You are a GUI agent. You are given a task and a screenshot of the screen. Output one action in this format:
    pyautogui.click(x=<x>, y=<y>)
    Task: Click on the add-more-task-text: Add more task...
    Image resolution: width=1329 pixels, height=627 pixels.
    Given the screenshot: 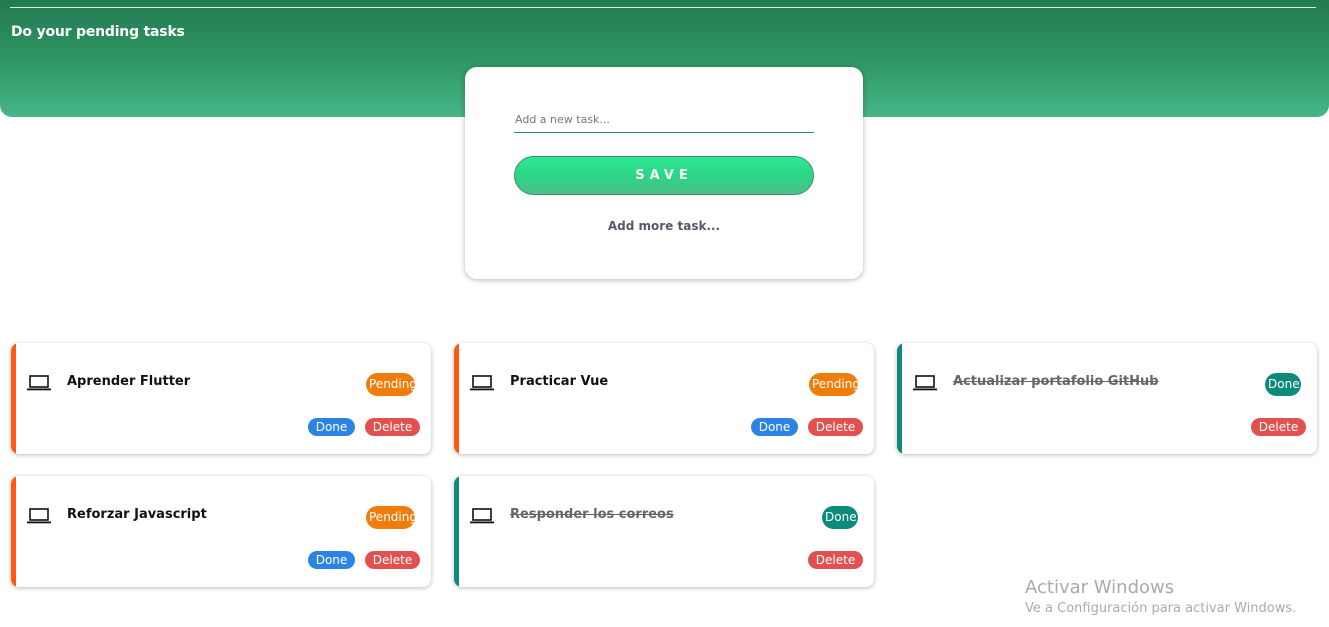 What is the action you would take?
    pyautogui.click(x=664, y=226)
    